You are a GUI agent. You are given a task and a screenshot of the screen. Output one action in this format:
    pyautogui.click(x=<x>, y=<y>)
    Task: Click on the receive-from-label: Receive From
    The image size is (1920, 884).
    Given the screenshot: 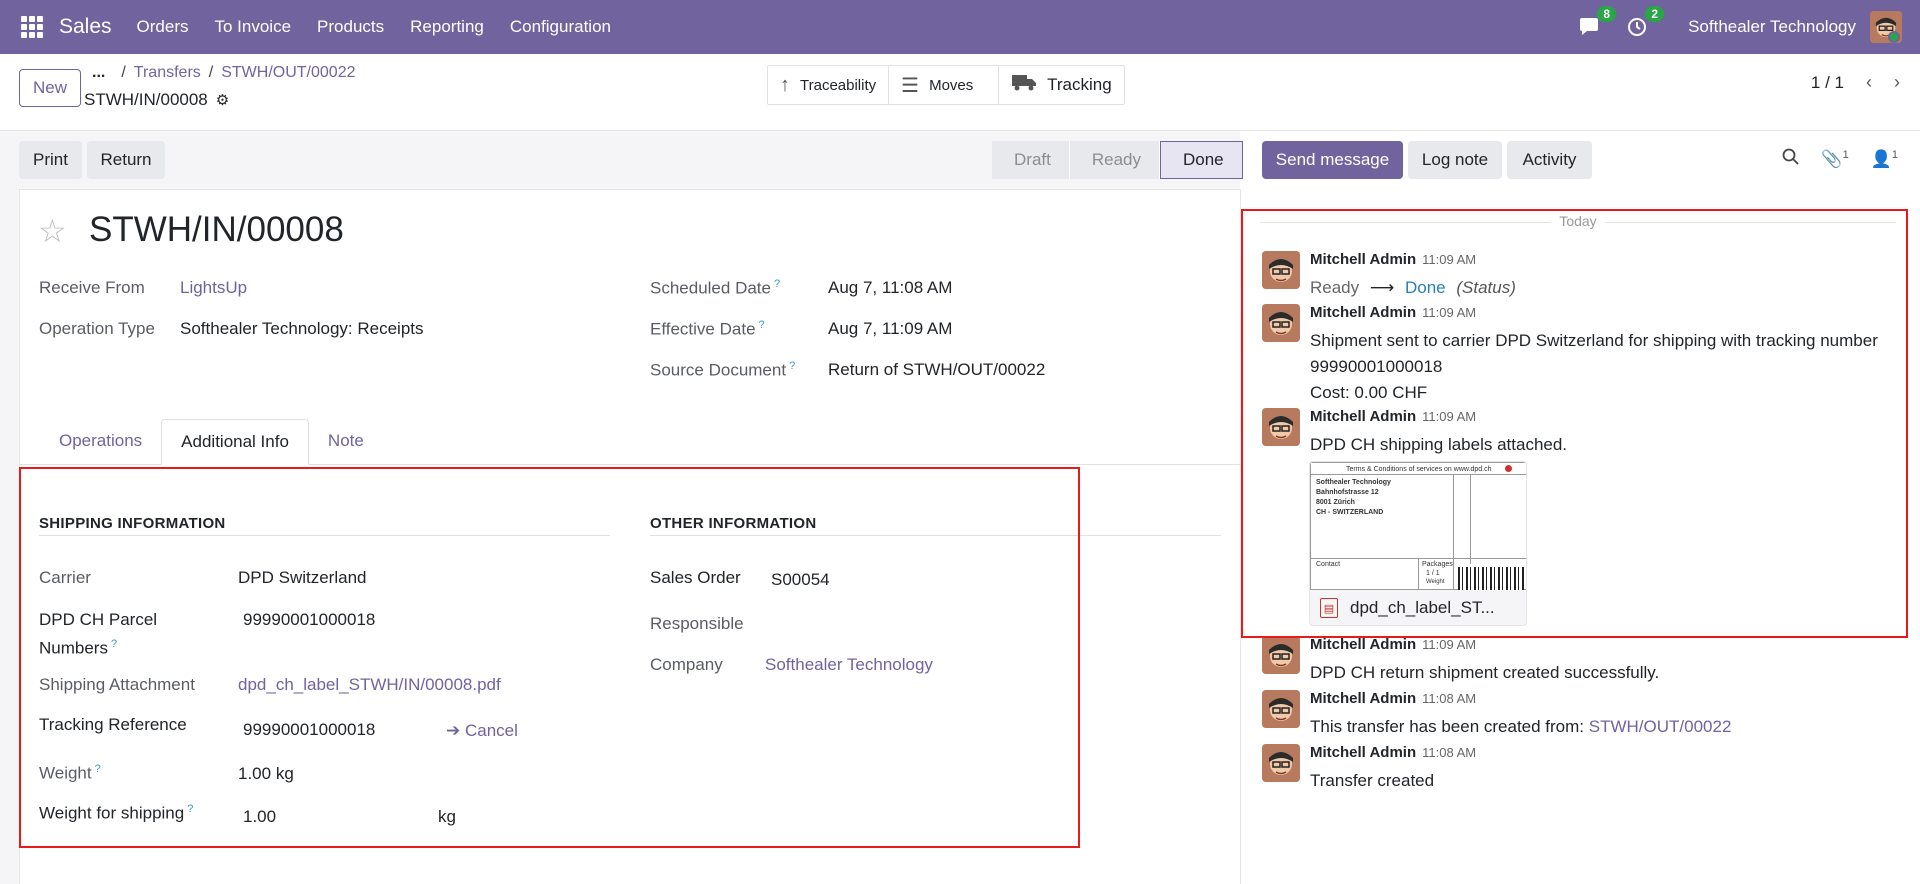 What is the action you would take?
    pyautogui.click(x=92, y=287)
    